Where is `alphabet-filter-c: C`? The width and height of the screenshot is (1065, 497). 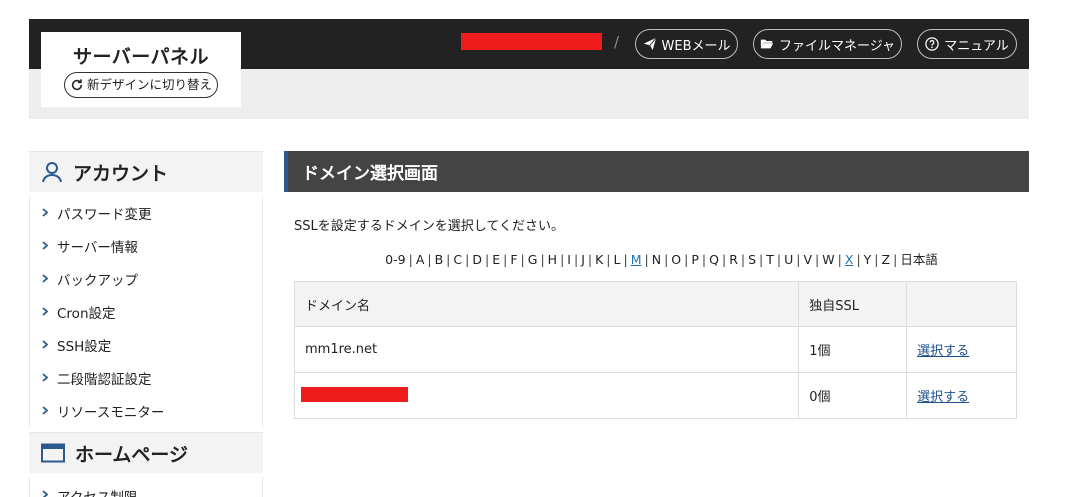
alphabet-filter-c: C is located at coordinates (458, 259).